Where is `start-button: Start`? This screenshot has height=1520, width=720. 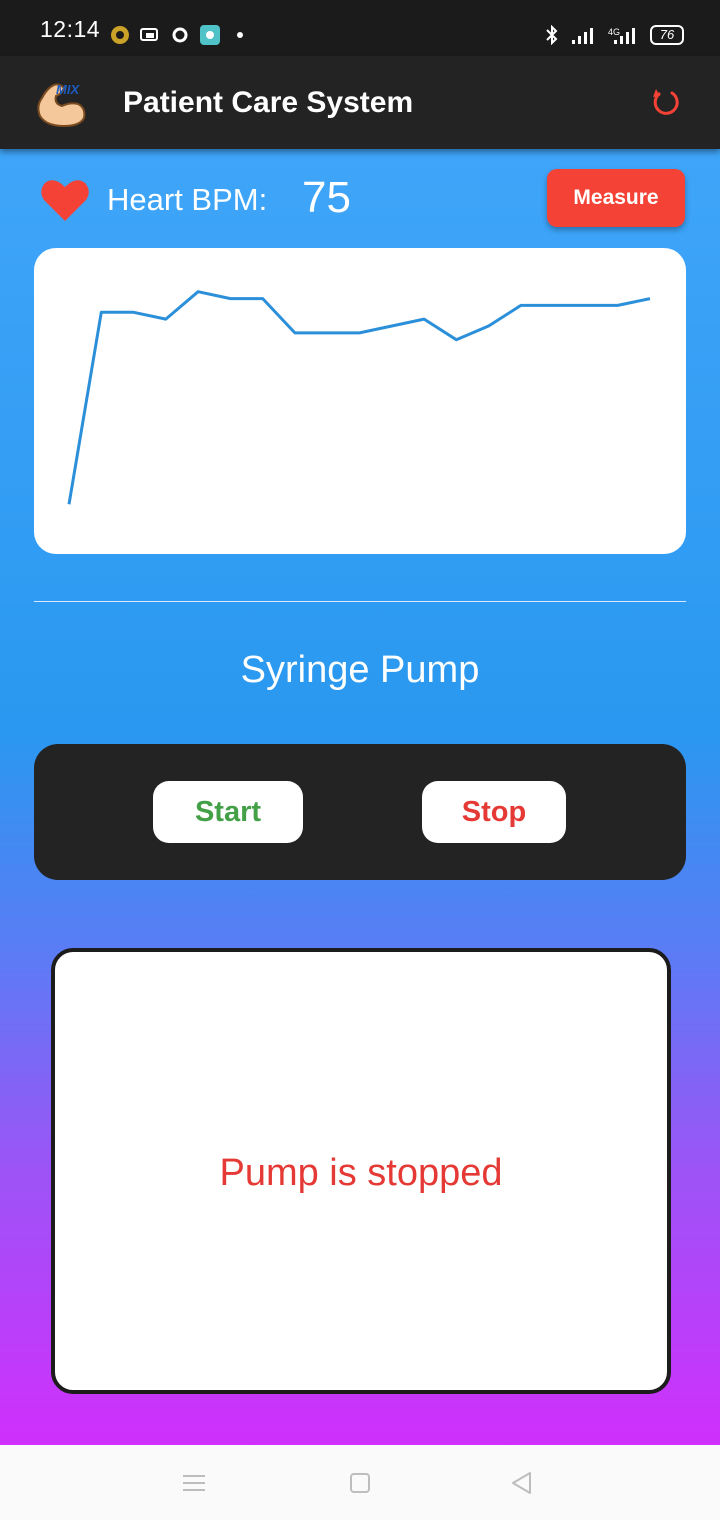
start-button: Start is located at coordinates (228, 812).